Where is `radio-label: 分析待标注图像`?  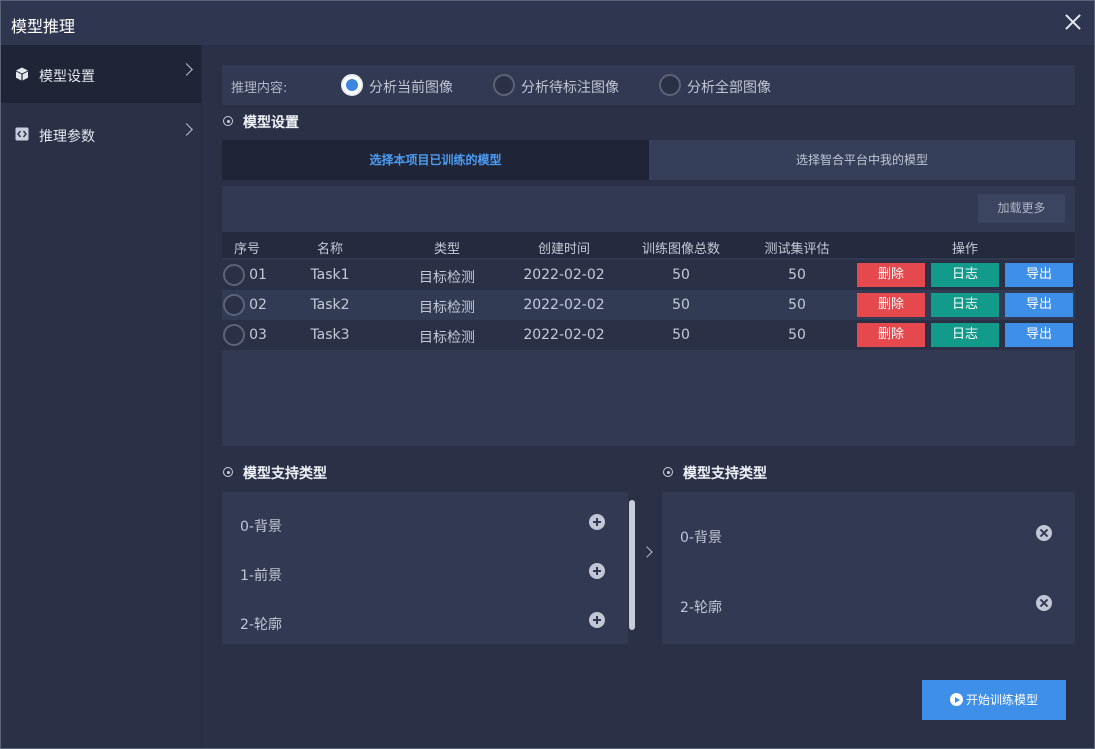
radio-label: 分析待标注图像 is located at coordinates (570, 88).